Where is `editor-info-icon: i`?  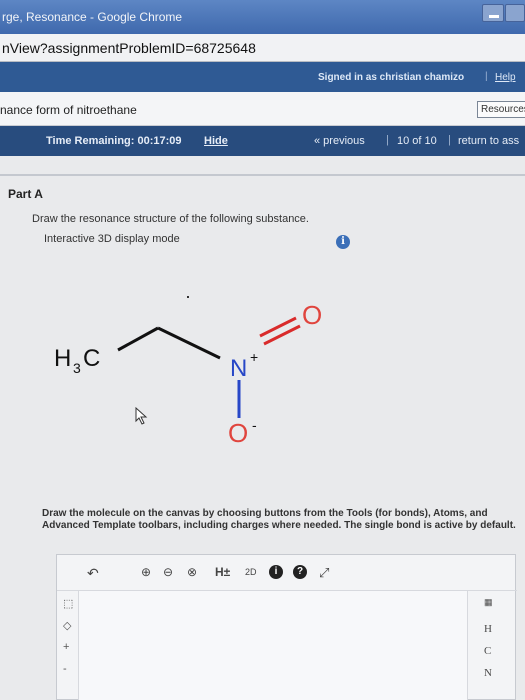 editor-info-icon: i is located at coordinates (276, 572).